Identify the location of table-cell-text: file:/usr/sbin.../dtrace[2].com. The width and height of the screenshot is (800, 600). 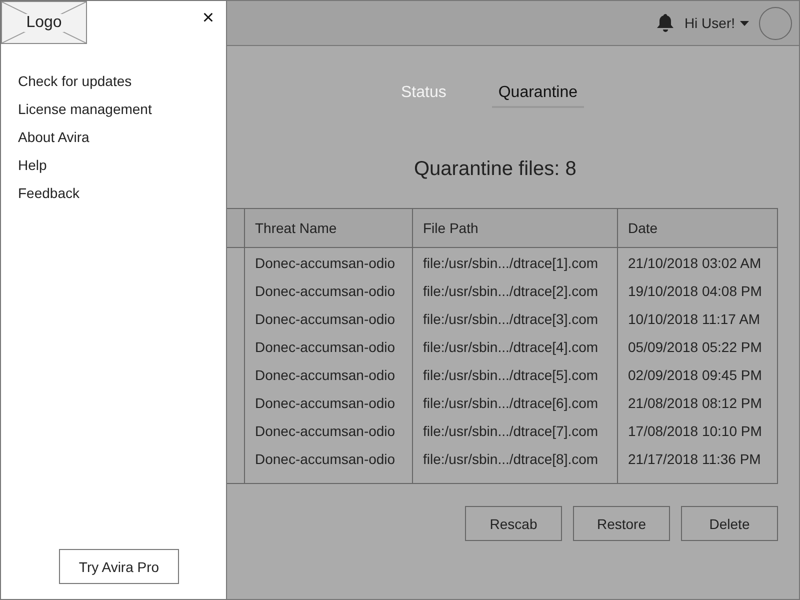
(511, 291).